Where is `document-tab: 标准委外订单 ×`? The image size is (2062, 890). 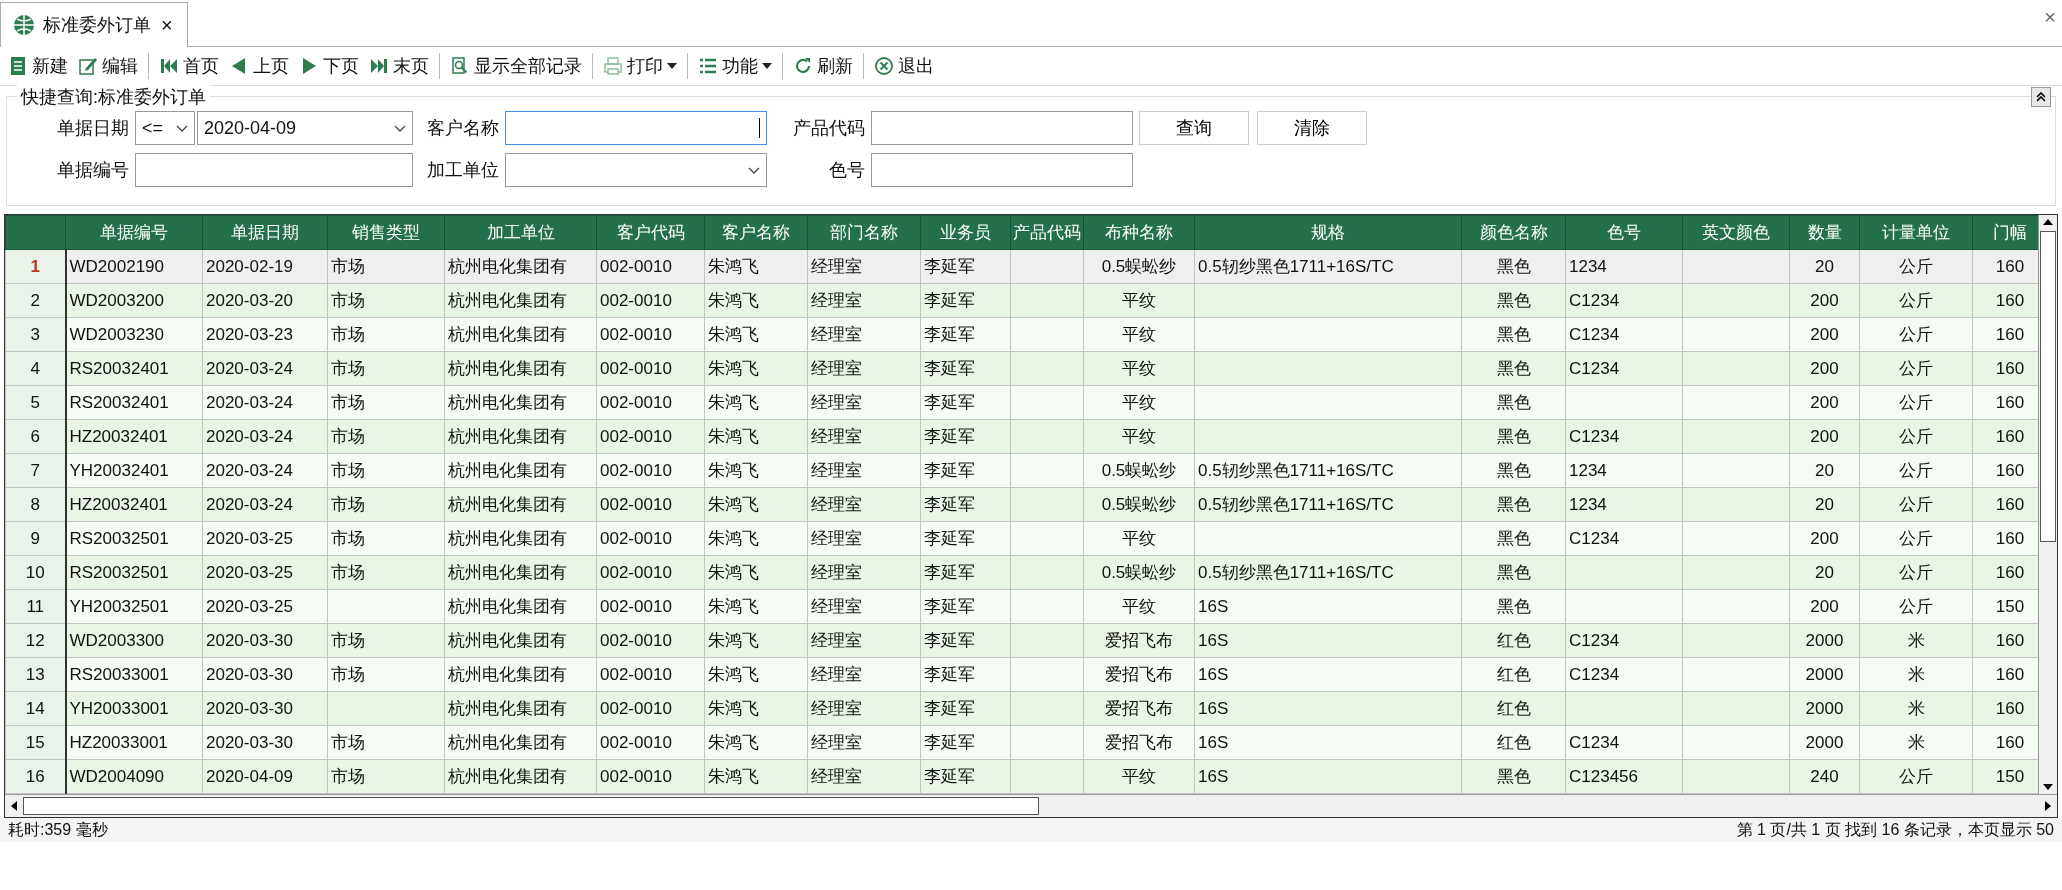
document-tab: 标准委外订单 × is located at coordinates (94, 24).